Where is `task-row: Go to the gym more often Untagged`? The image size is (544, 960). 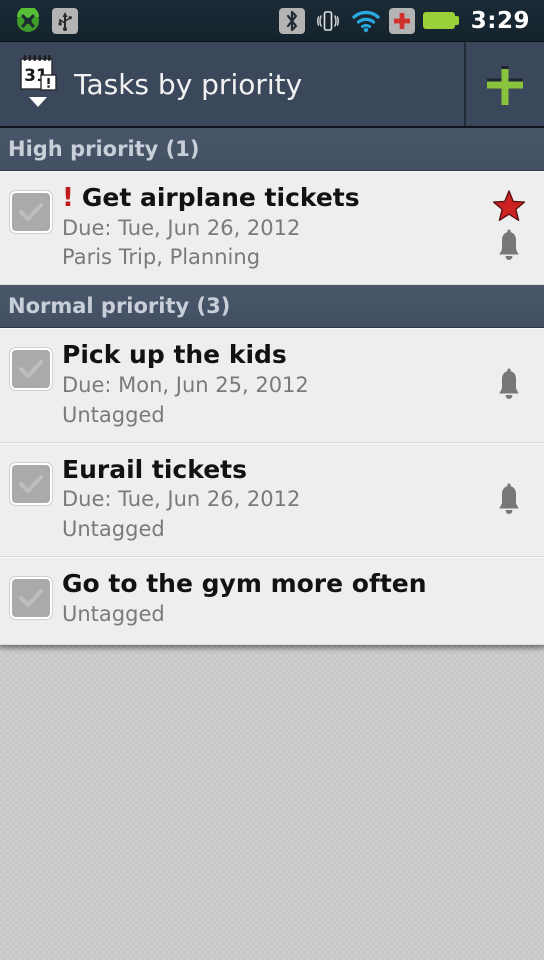 task-row: Go to the gym more often Untagged is located at coordinates (272, 601).